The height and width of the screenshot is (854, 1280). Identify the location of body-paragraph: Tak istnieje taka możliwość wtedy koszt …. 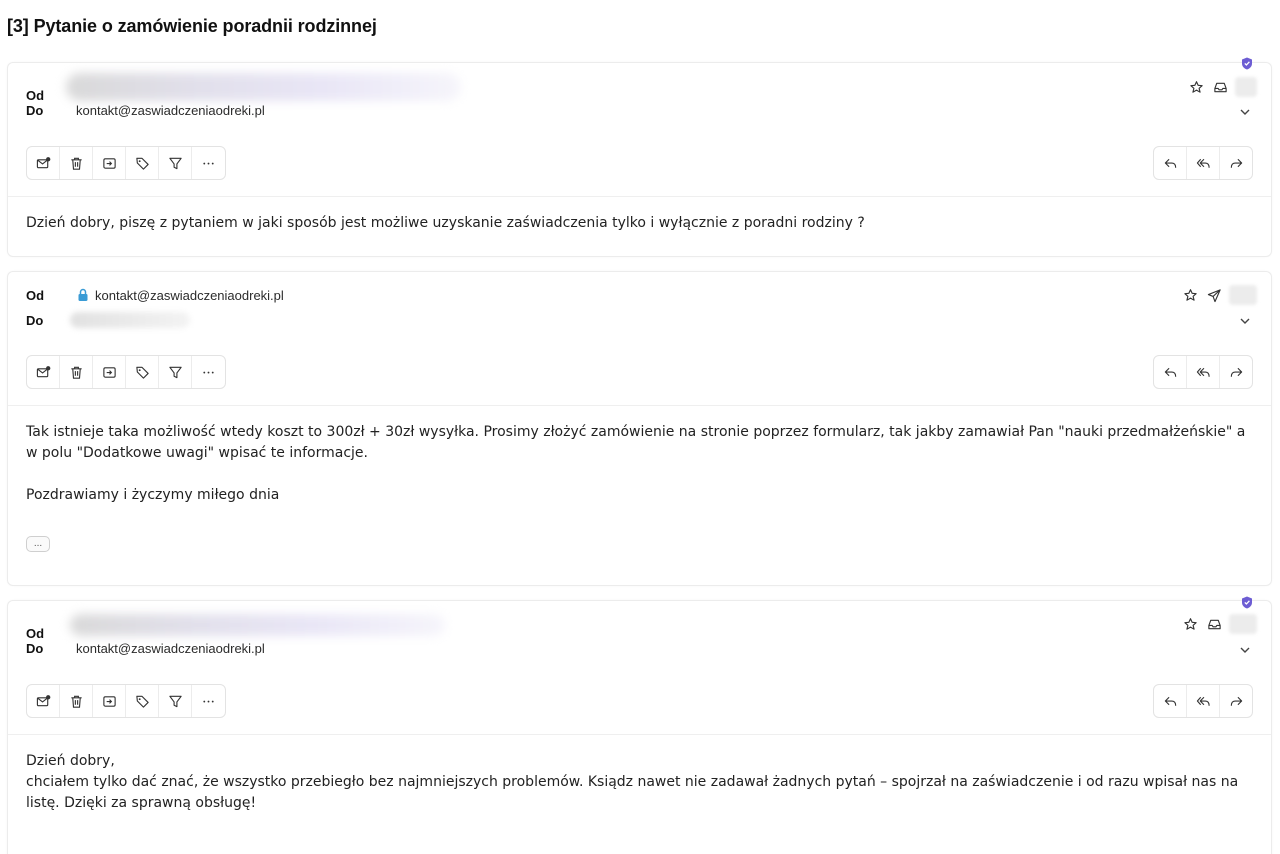
(636, 442).